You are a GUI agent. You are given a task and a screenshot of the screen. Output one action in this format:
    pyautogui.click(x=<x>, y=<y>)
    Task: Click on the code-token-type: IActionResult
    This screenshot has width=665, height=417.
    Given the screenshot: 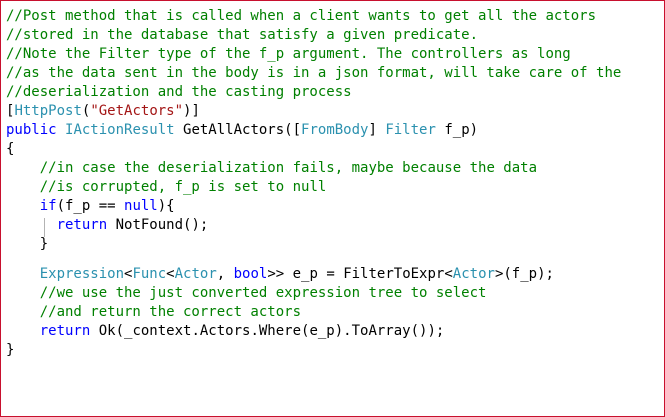 What is the action you would take?
    pyautogui.click(x=120, y=130)
    